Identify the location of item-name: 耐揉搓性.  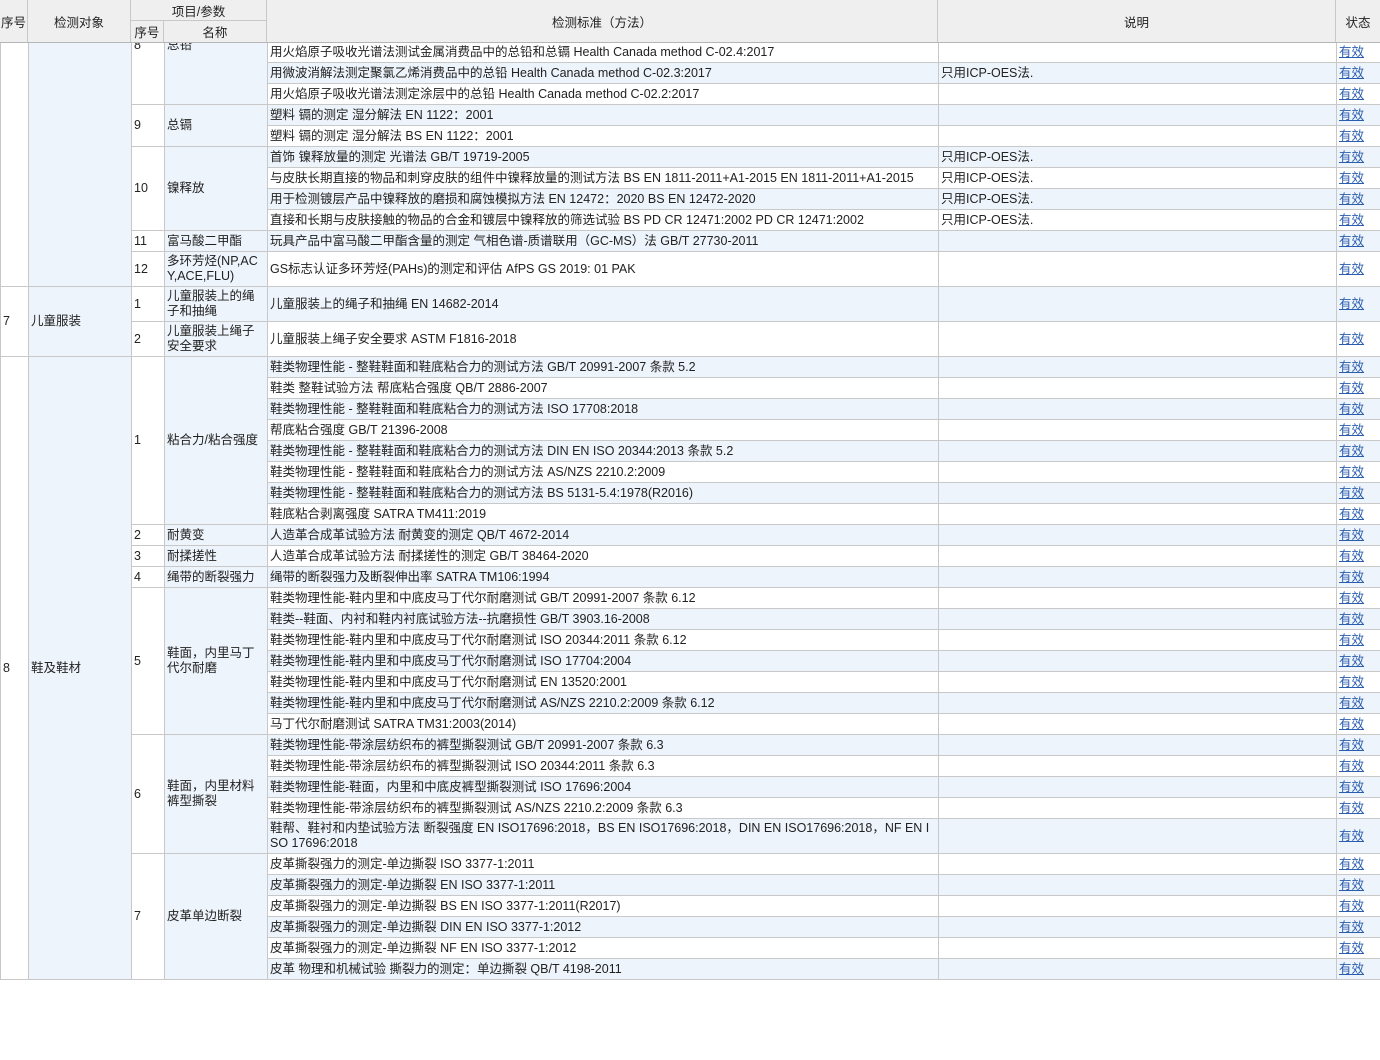
(216, 556).